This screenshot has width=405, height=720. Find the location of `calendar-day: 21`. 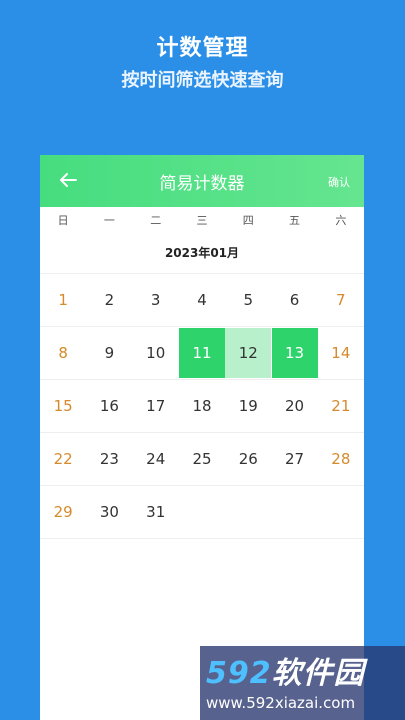

calendar-day: 21 is located at coordinates (341, 406).